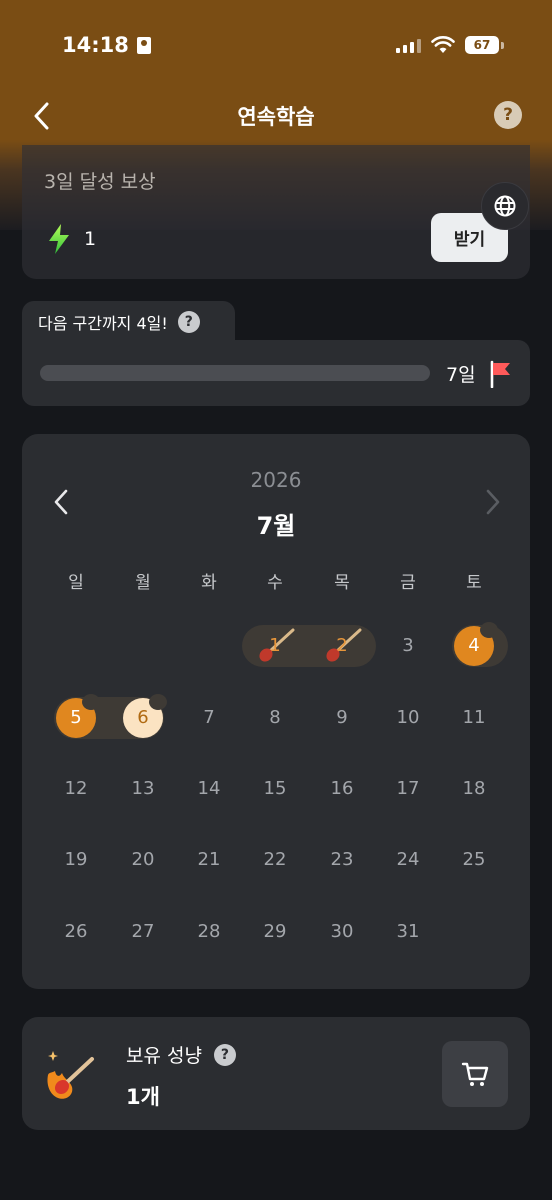  What do you see at coordinates (276, 45) in the screenshot?
I see `status-bar: 14:18 67` at bounding box center [276, 45].